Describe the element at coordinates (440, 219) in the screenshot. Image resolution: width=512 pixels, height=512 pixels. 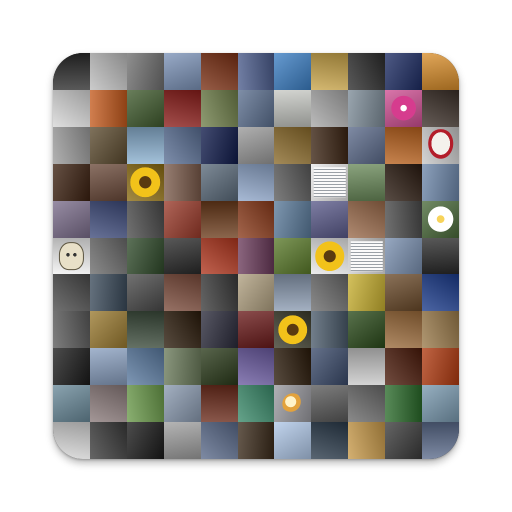
I see `flower-icon` at that location.